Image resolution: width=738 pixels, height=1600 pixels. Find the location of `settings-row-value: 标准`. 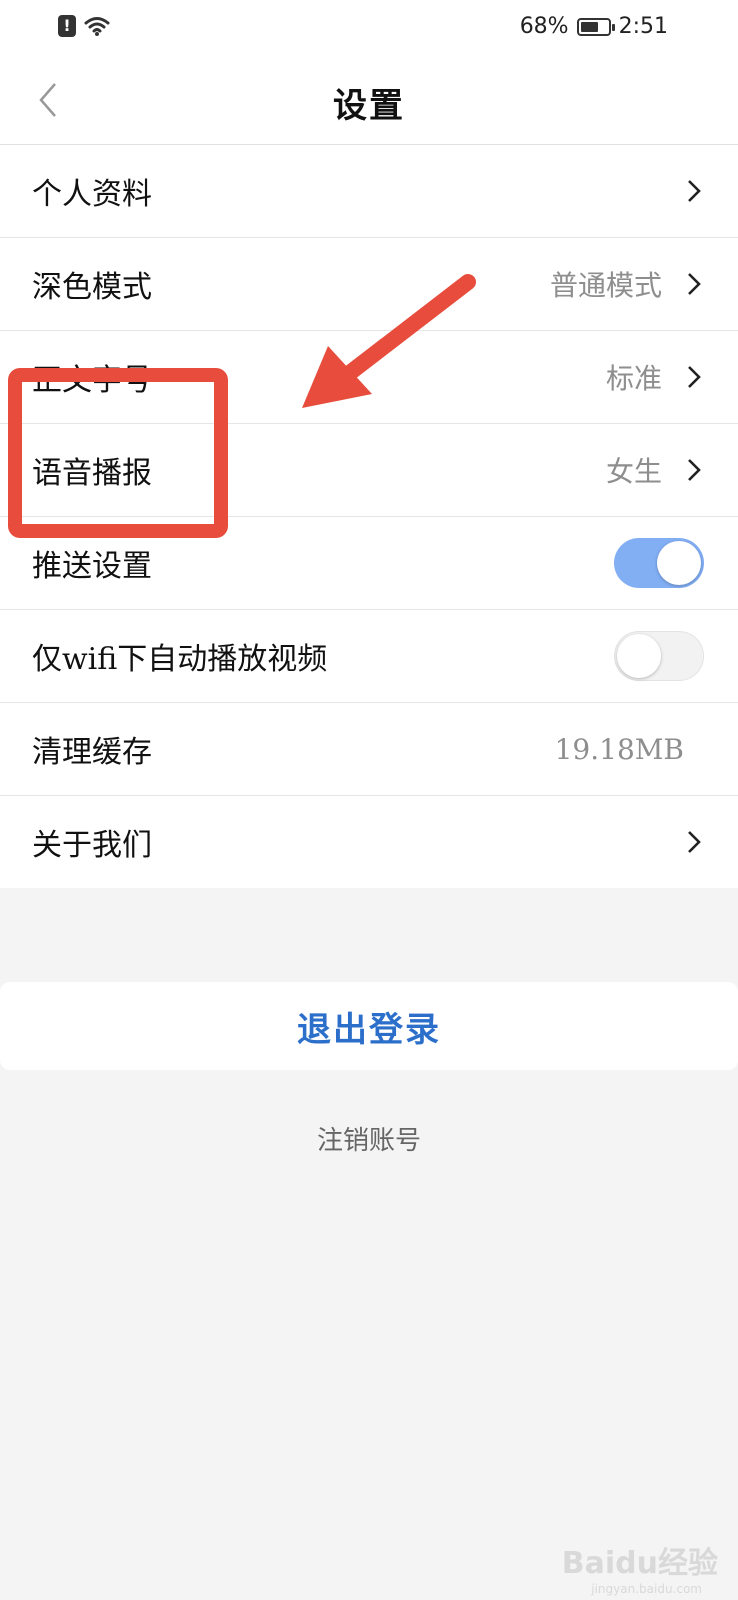

settings-row-value: 标准 is located at coordinates (633, 378).